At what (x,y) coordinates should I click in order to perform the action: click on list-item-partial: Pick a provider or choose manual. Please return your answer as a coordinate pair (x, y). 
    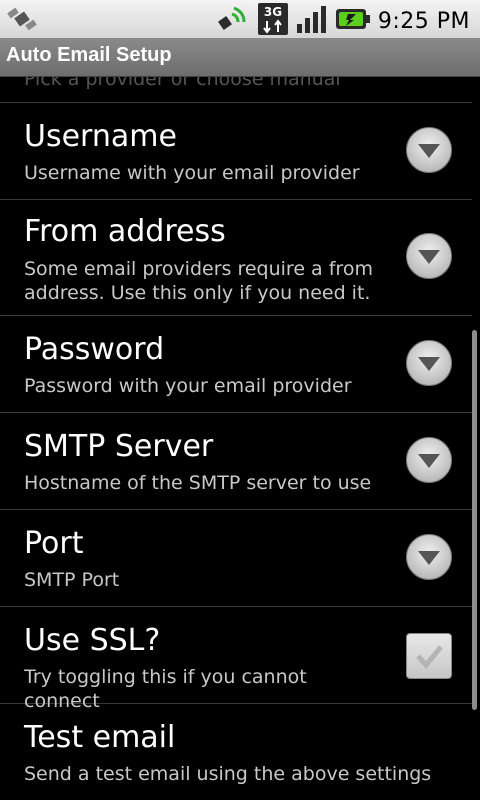
    Looking at the image, I should click on (236, 90).